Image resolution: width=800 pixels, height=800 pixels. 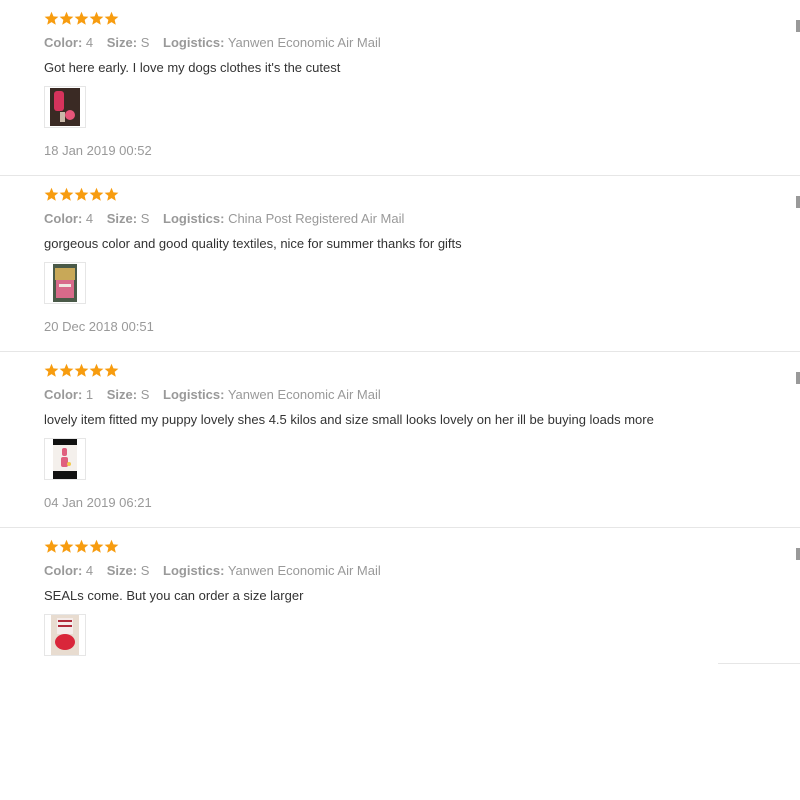 I want to click on divider, so click(x=759, y=663).